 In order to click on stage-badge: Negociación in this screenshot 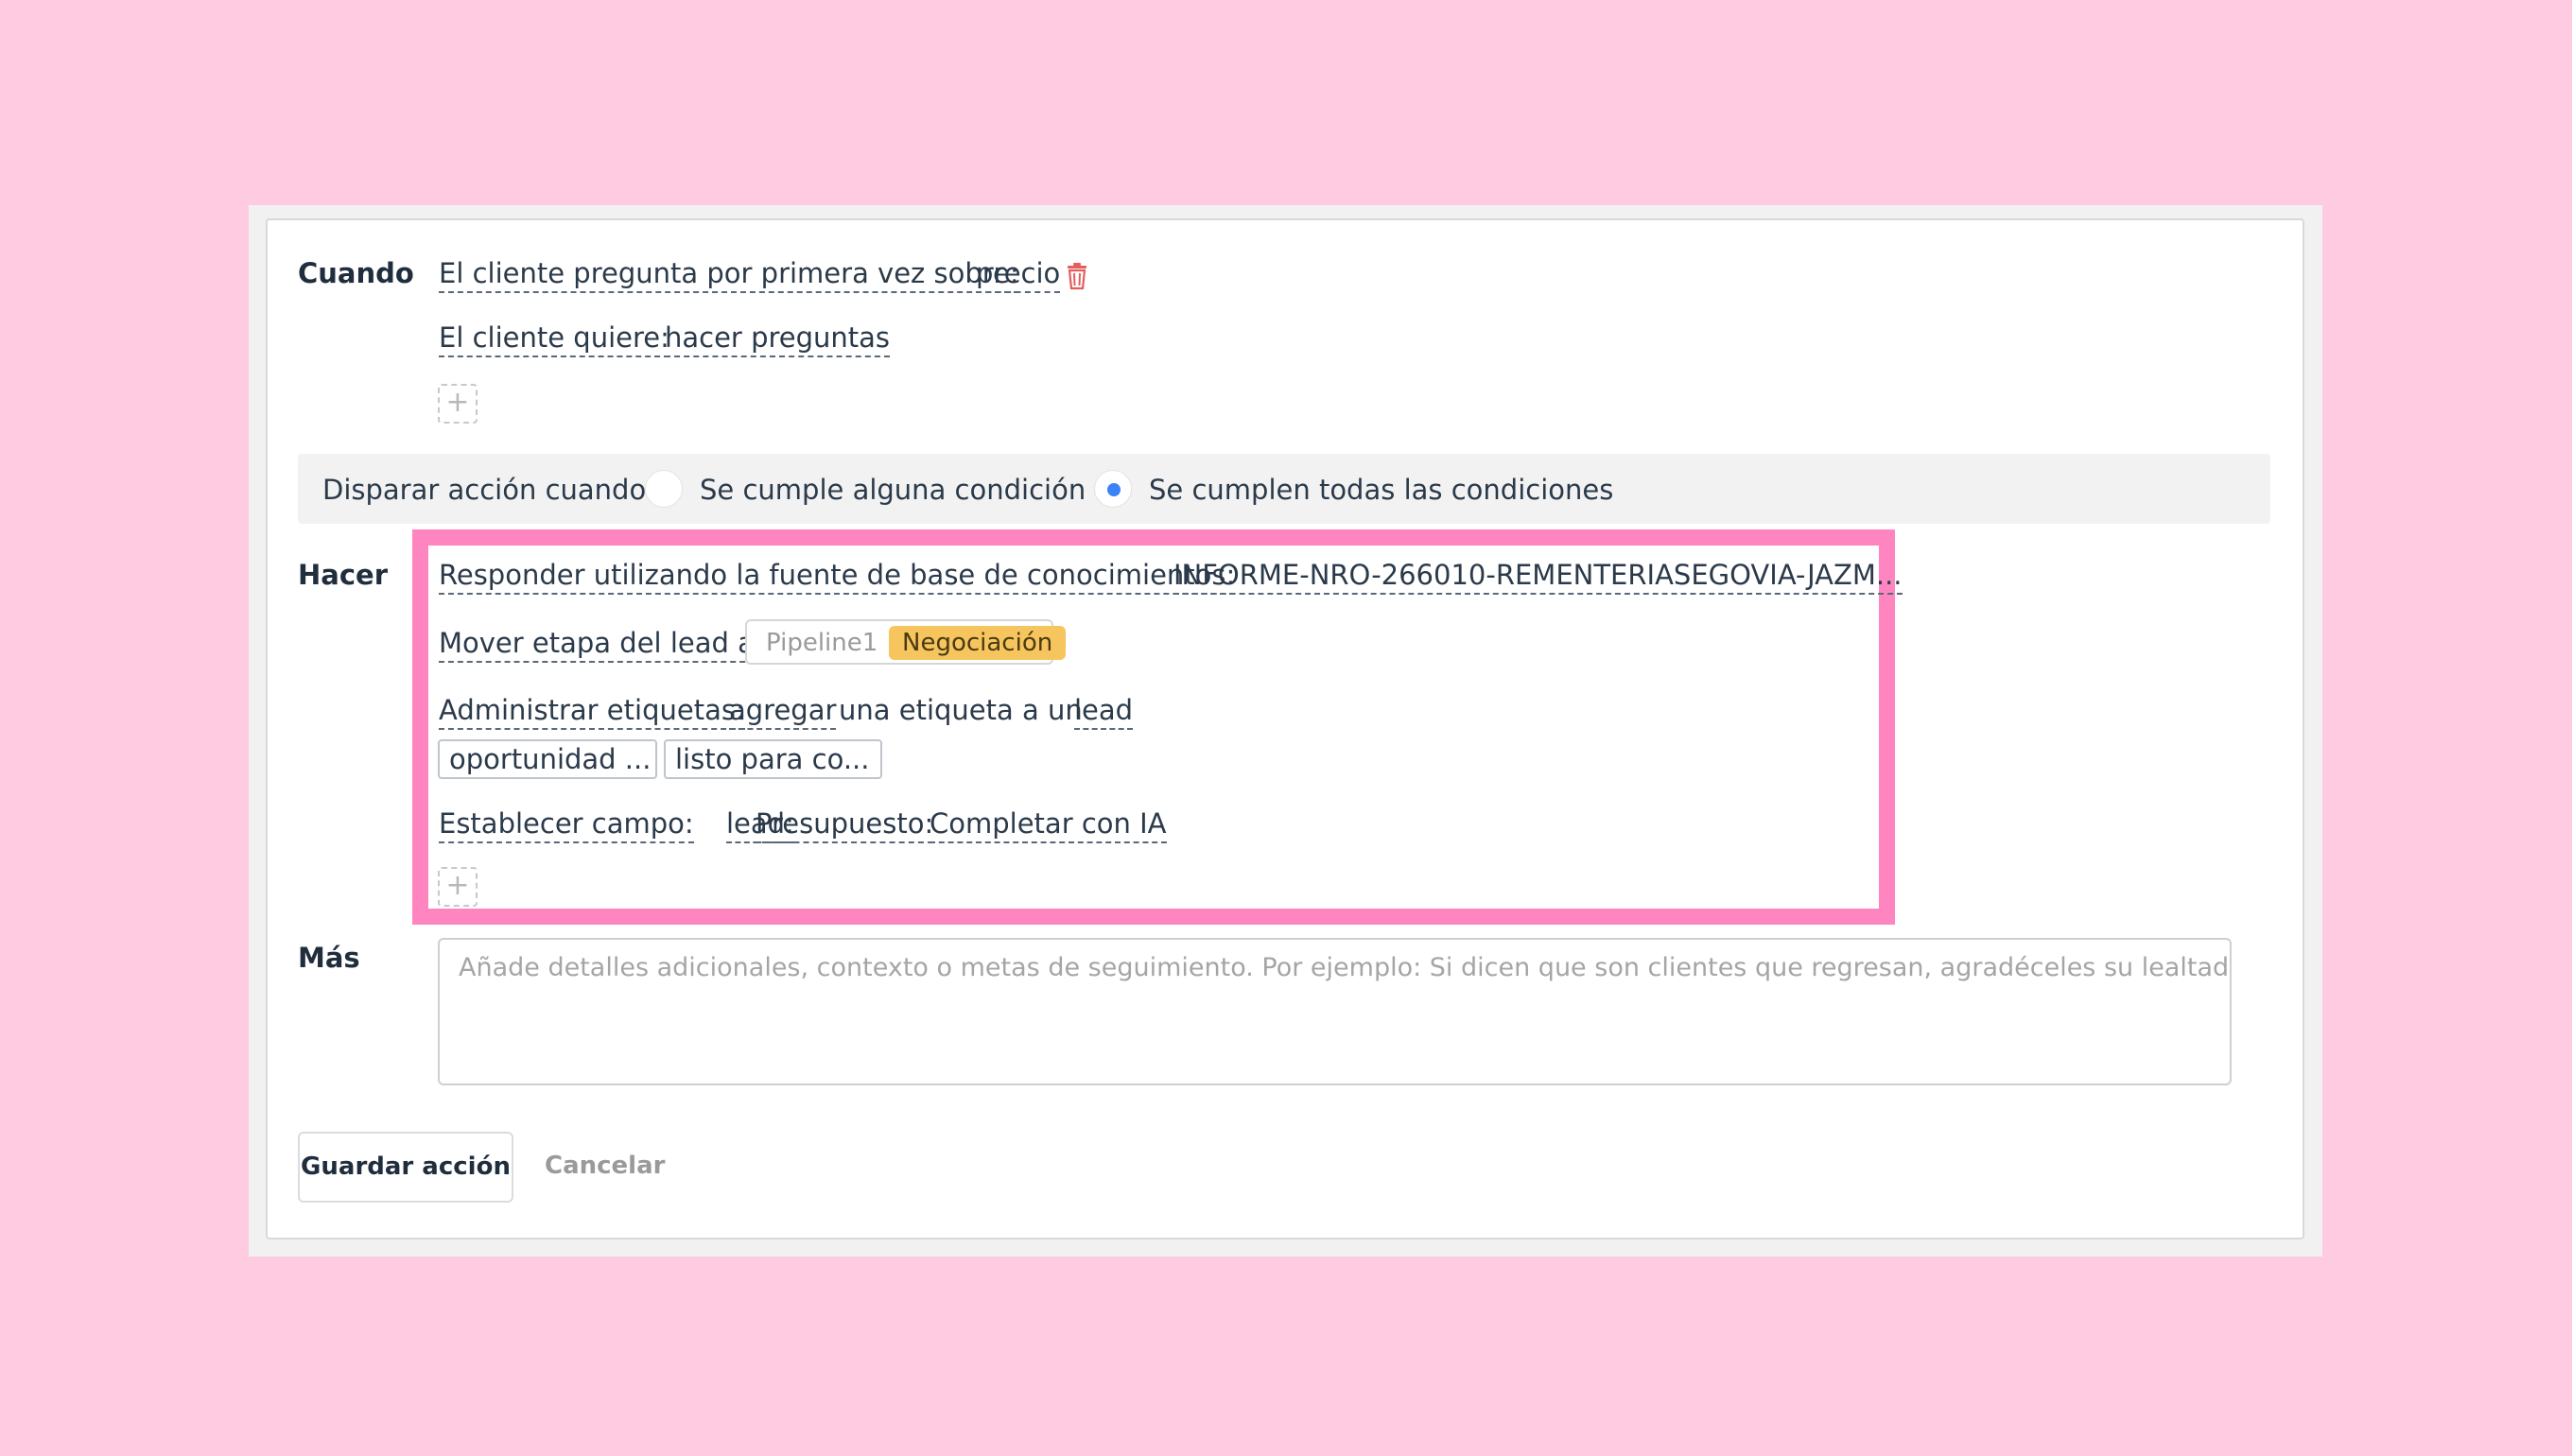, I will do `click(978, 643)`.